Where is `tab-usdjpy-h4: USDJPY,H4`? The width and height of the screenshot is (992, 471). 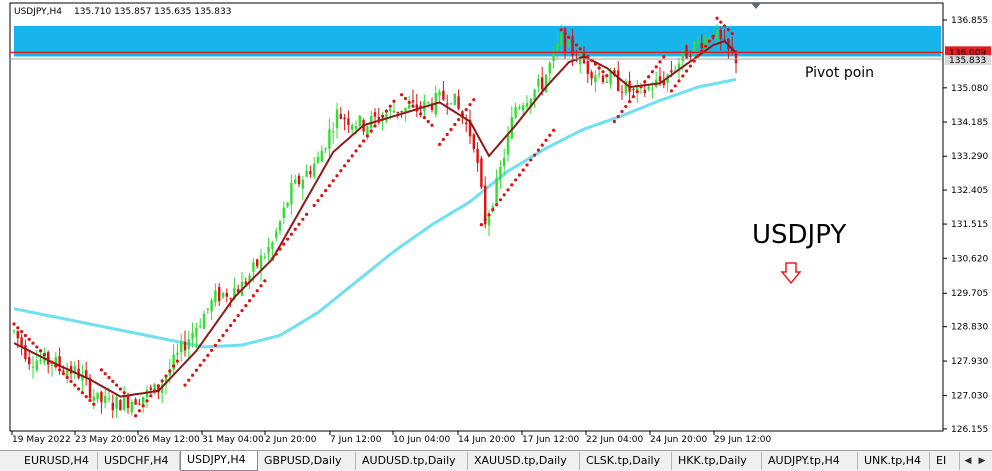
tab-usdjpy-h4: USDJPY,H4 is located at coordinates (219, 461).